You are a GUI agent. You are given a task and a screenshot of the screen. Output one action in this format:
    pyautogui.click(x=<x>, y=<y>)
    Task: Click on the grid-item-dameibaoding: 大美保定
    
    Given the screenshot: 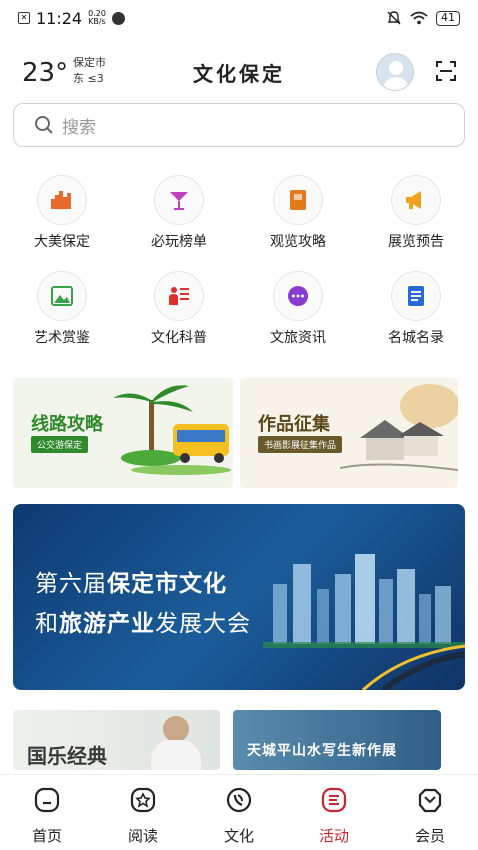 What is the action you would take?
    pyautogui.click(x=62, y=213)
    